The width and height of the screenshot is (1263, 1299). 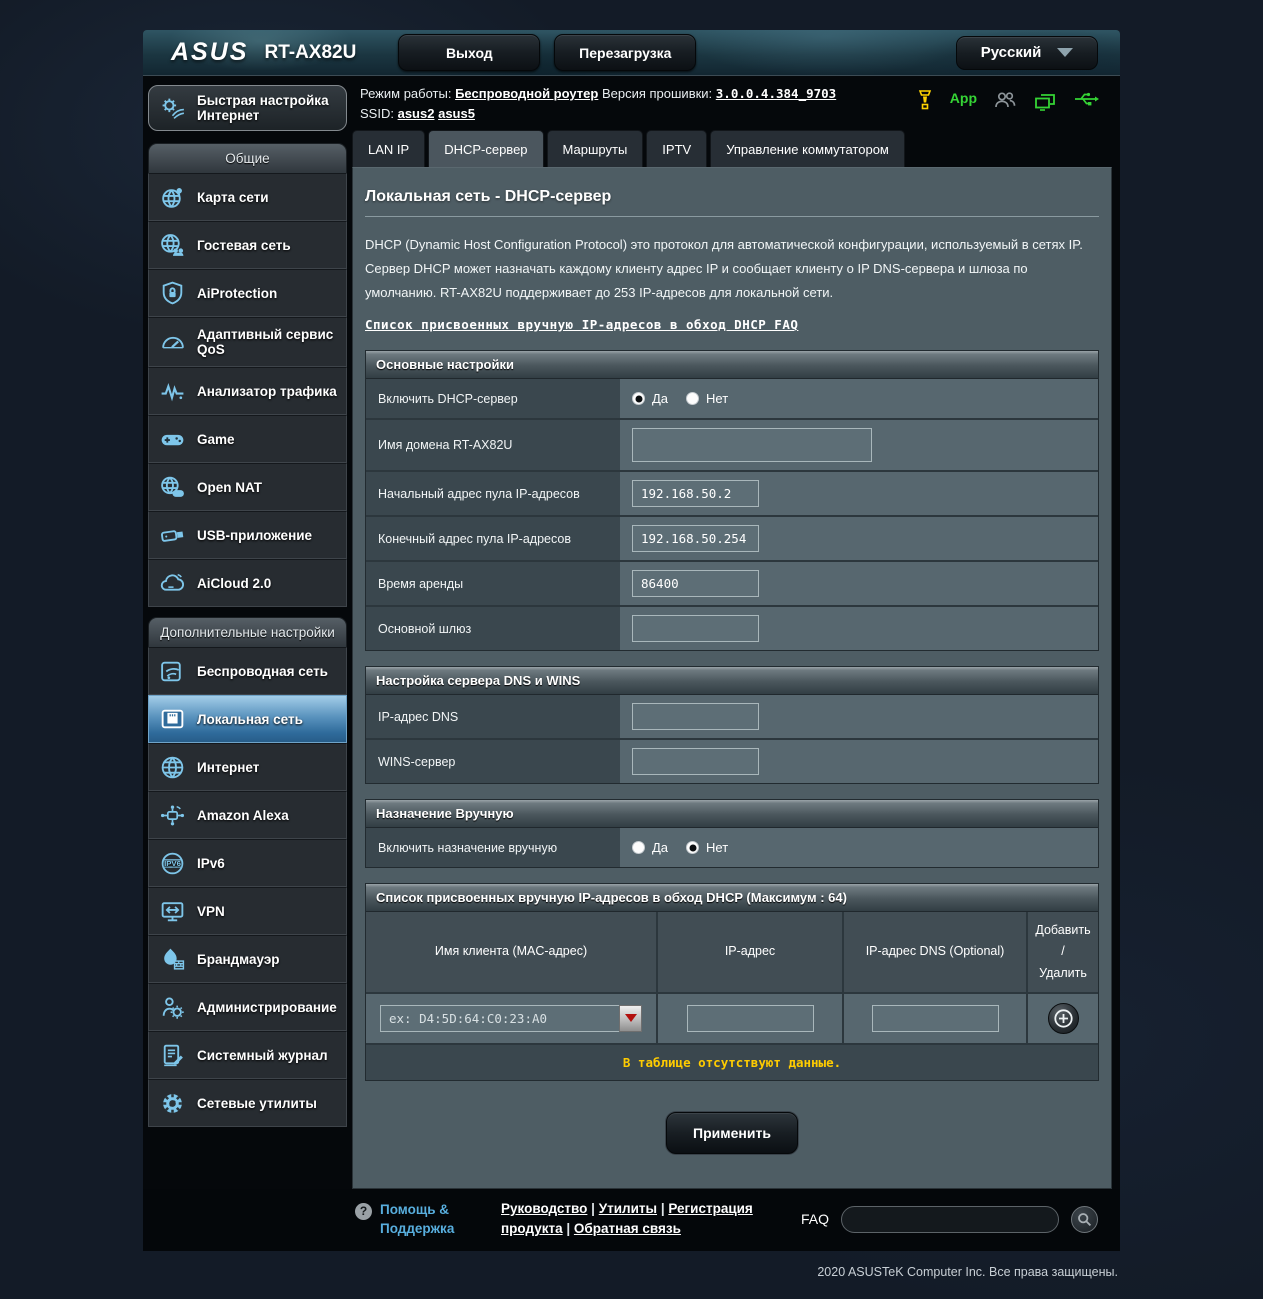 I want to click on sidebar-item-amazon-alexa: Amazon Alexa, so click(x=247, y=815).